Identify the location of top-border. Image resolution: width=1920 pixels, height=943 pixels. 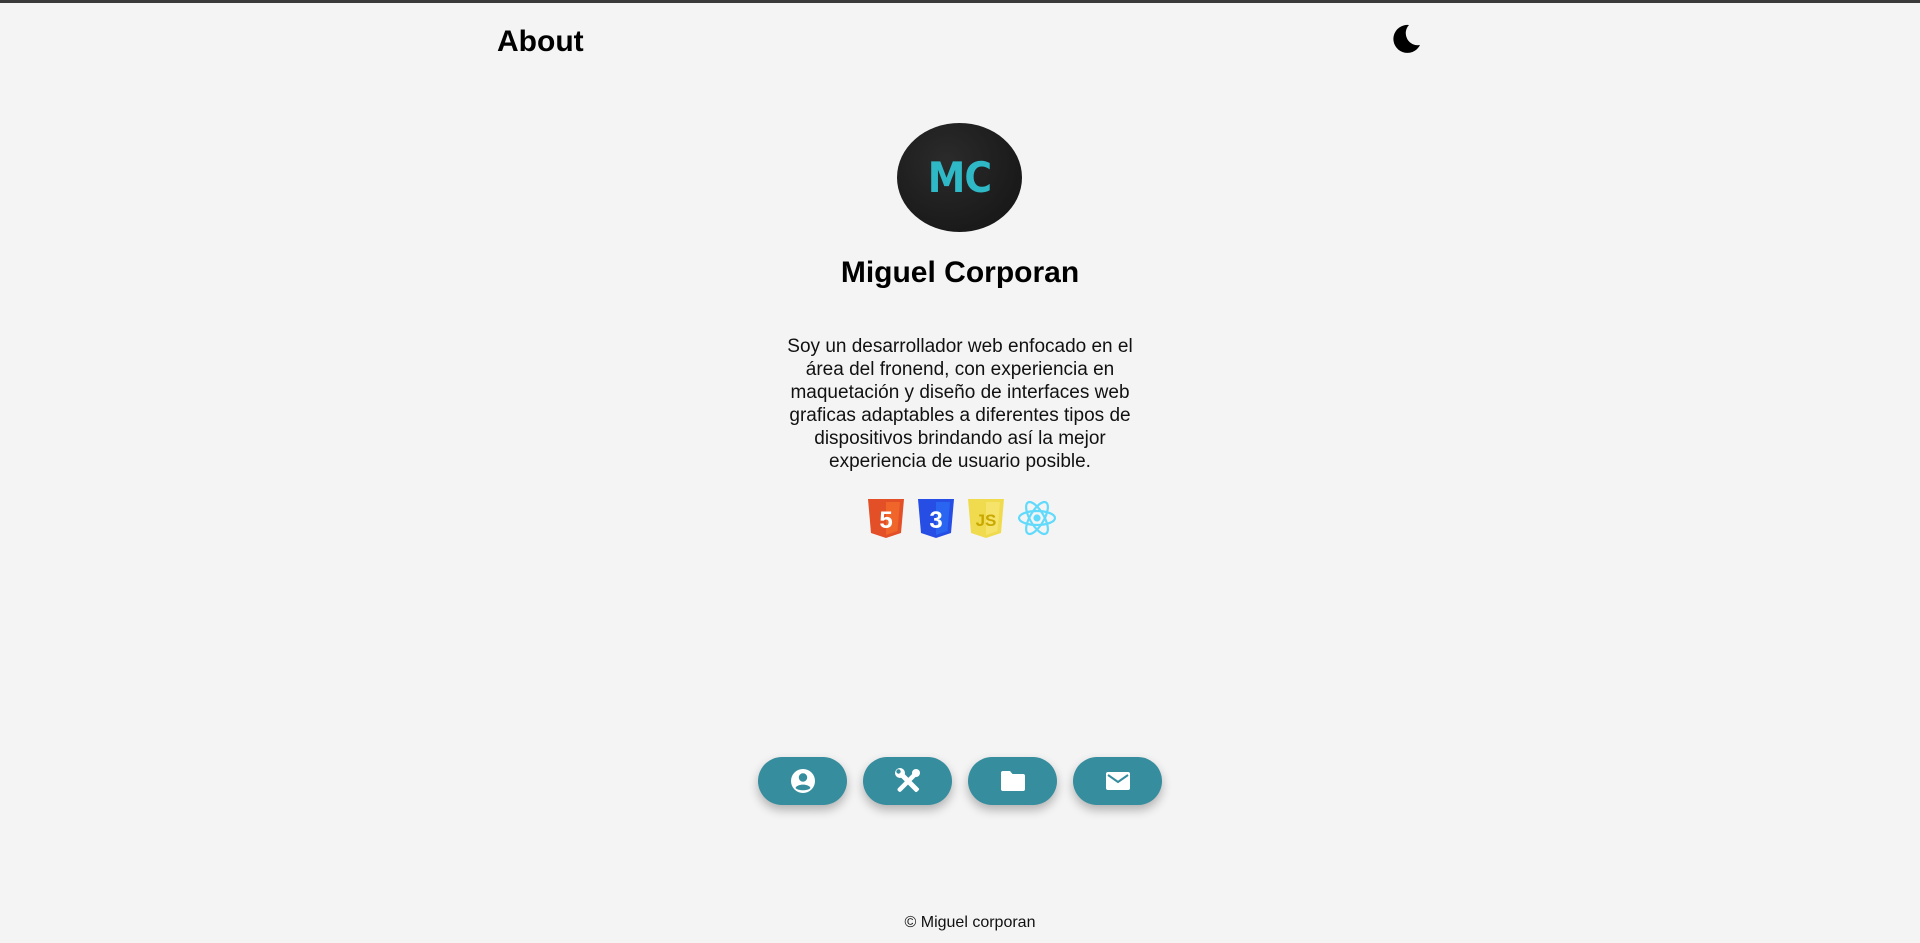
(960, 1).